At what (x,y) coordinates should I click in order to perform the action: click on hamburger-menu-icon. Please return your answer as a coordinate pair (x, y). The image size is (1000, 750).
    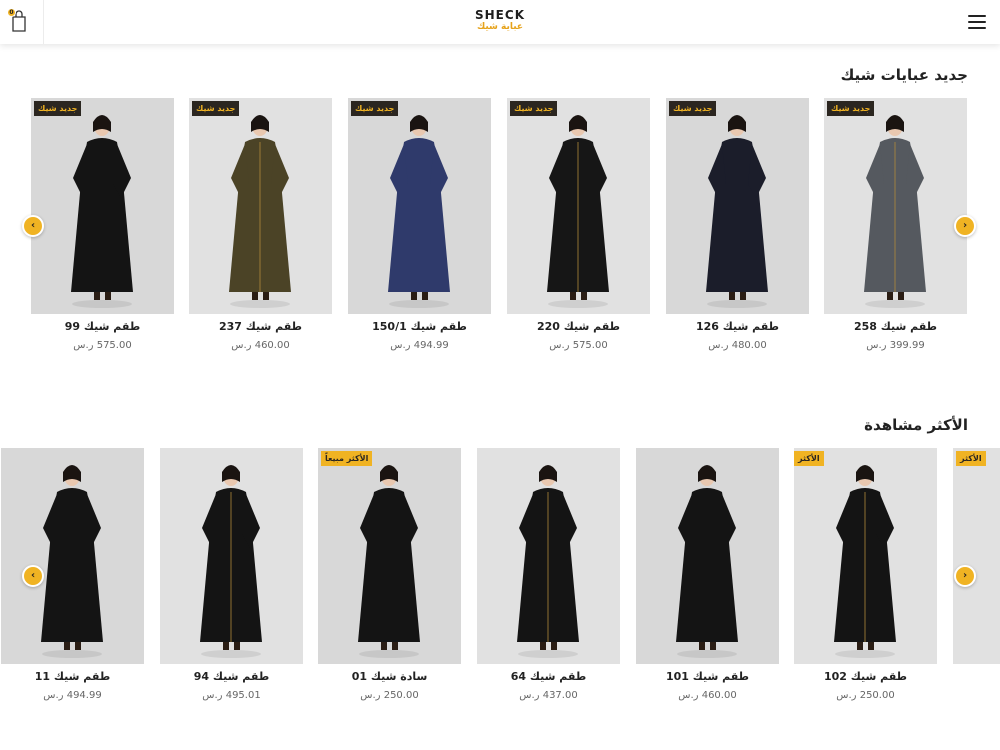
    Looking at the image, I should click on (977, 22).